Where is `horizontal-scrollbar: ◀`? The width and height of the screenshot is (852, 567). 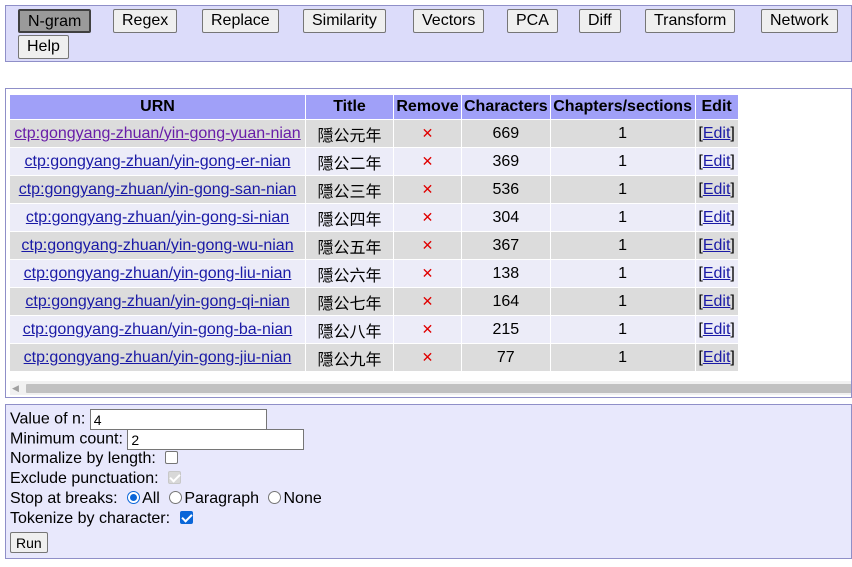 horizontal-scrollbar: ◀ is located at coordinates (430, 388).